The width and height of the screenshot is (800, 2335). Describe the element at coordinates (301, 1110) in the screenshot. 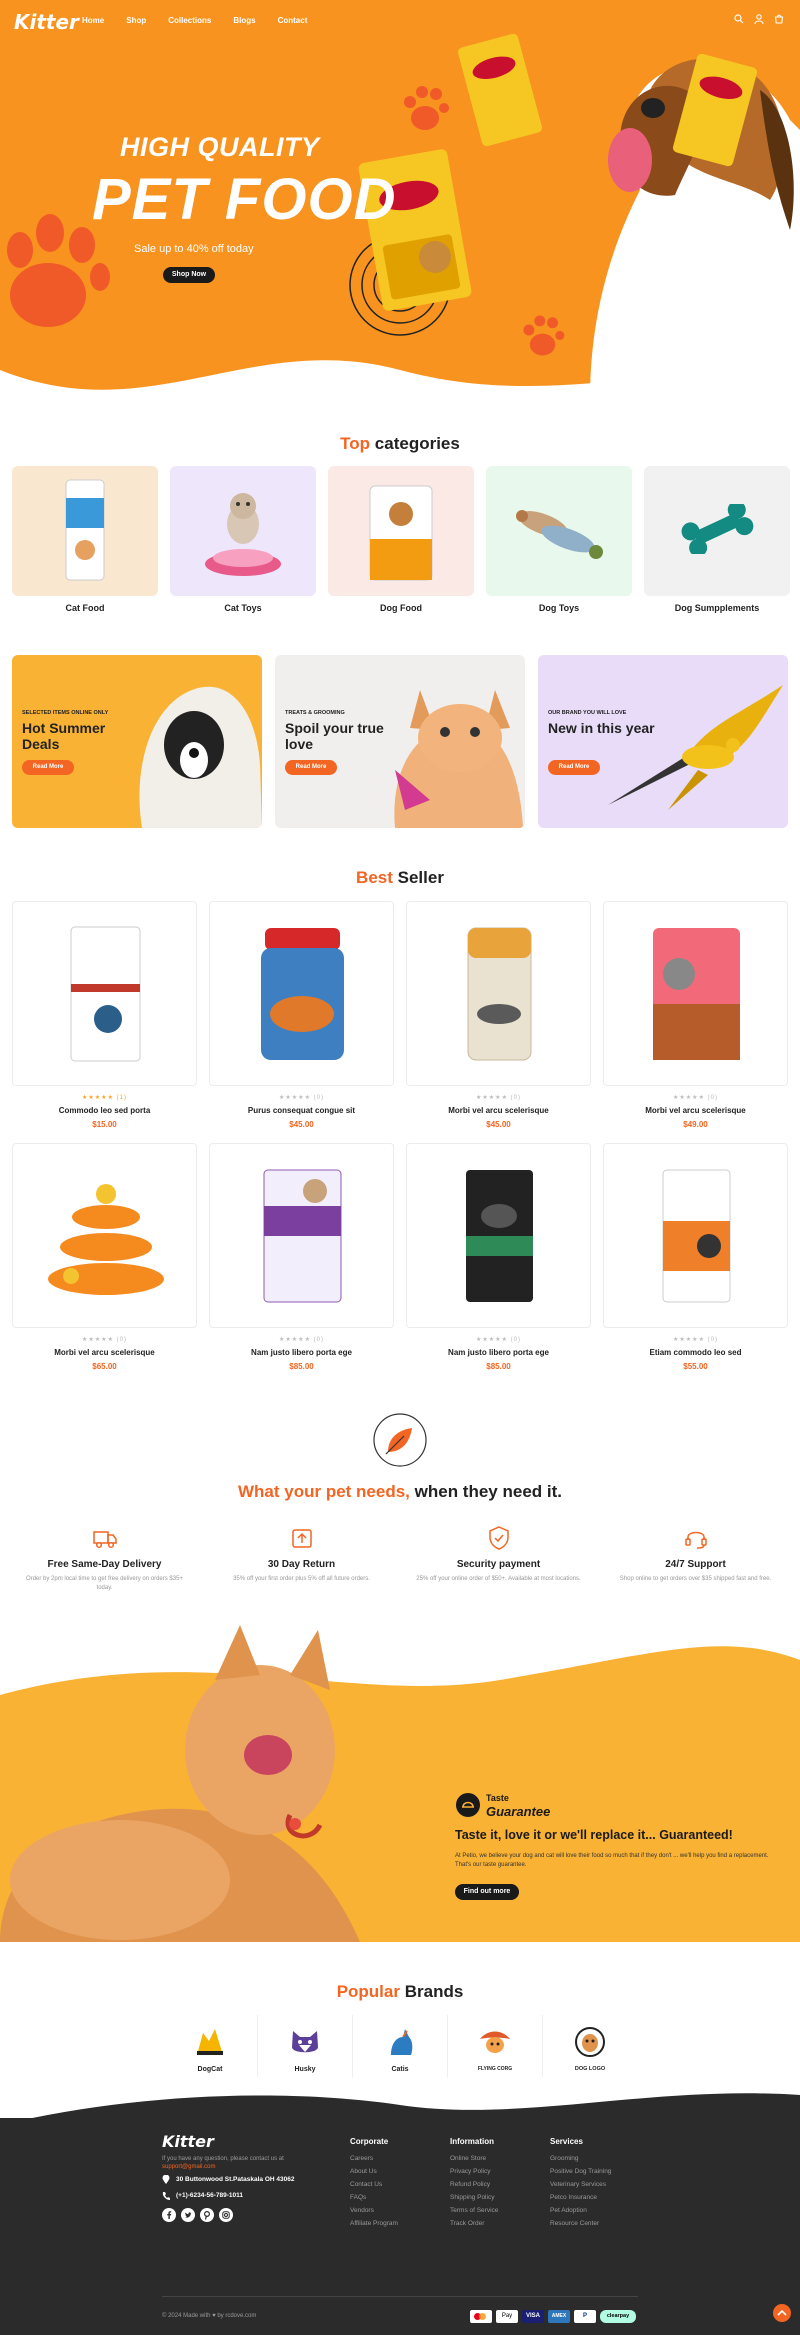

I see `product-name: Purus consequat congue sit` at that location.